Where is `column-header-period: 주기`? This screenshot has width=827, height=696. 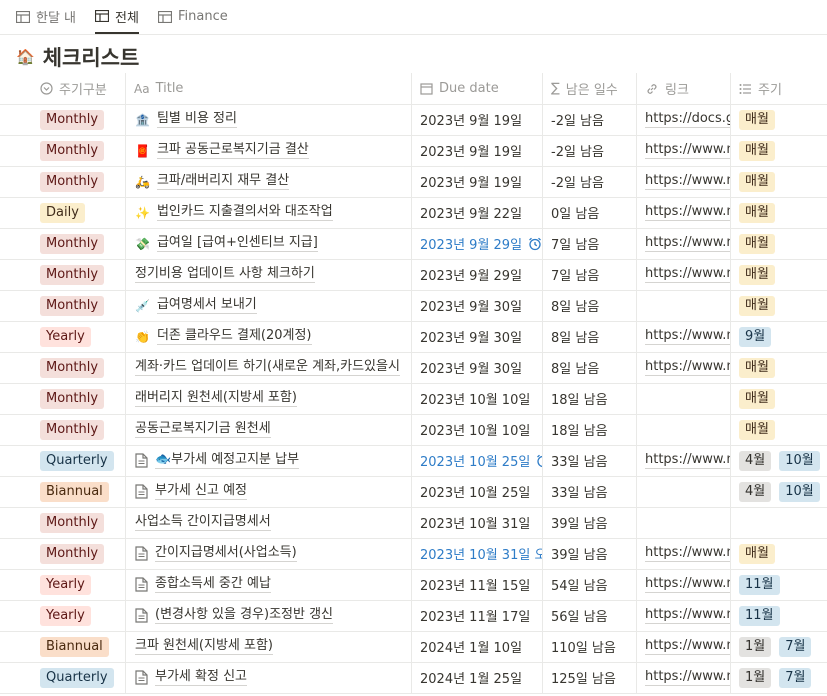 column-header-period: 주기 is located at coordinates (779, 88).